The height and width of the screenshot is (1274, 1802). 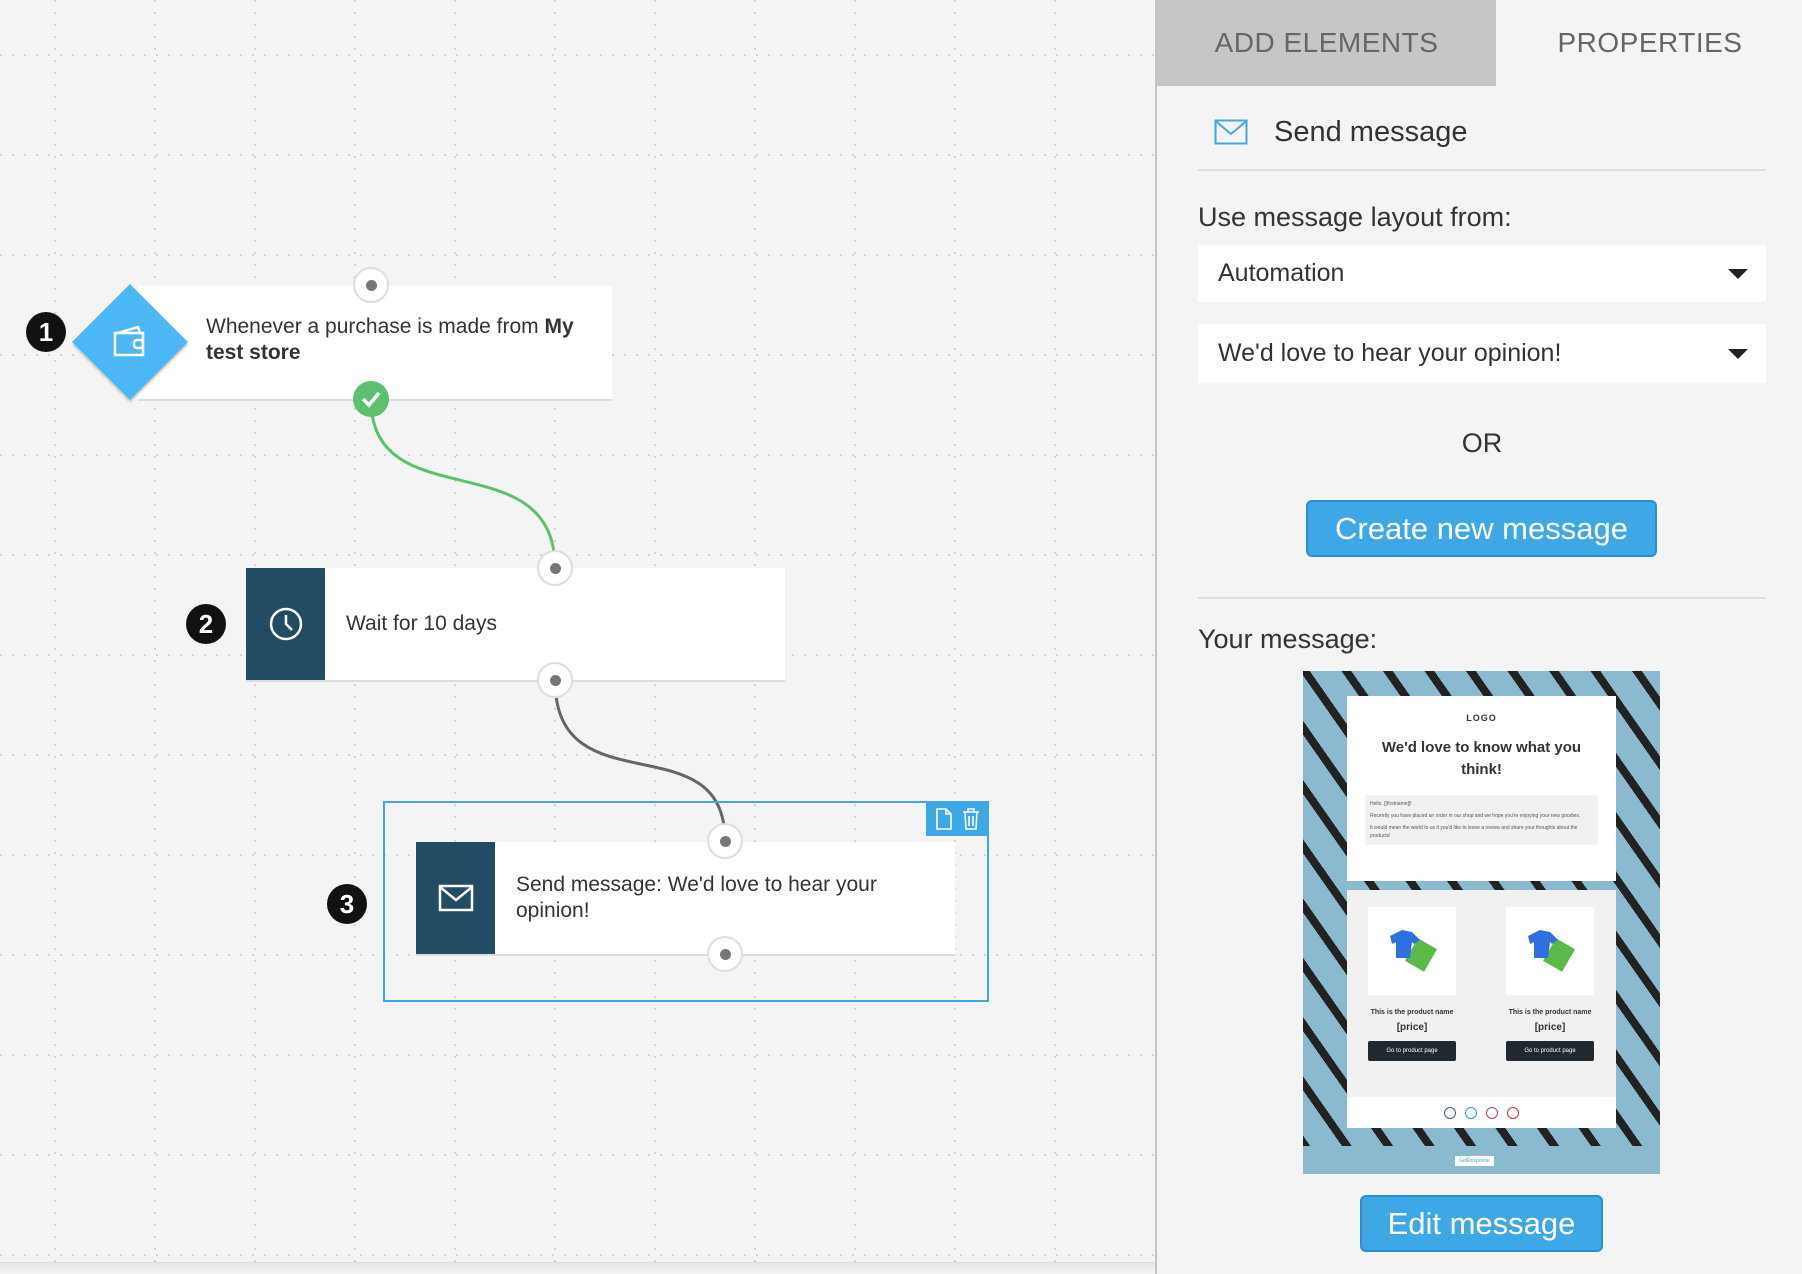 I want to click on or-separator: OR, so click(x=1482, y=443).